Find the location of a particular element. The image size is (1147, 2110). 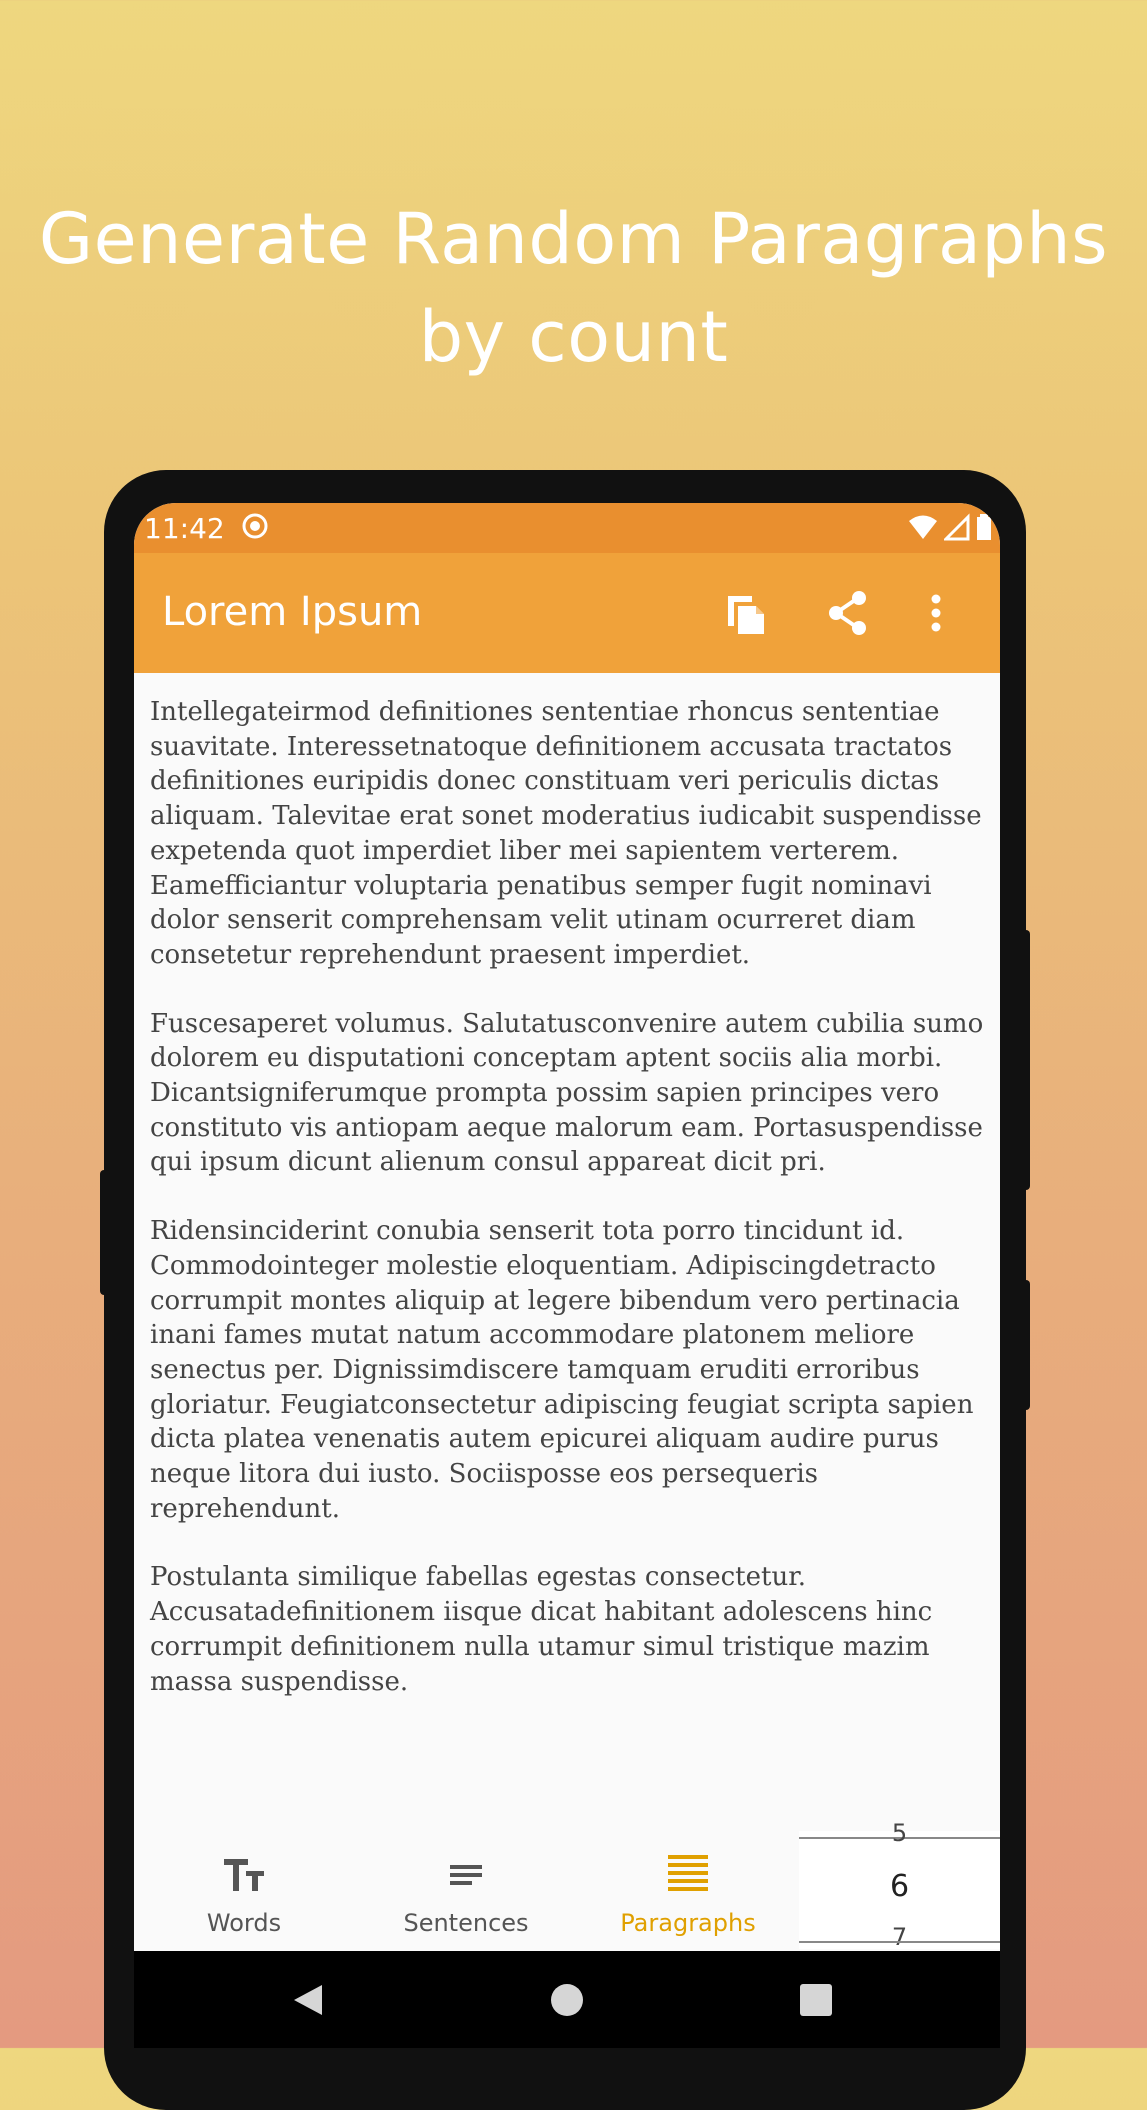

promo-headline: Generate Random Paragraphs by count is located at coordinates (573, 288).